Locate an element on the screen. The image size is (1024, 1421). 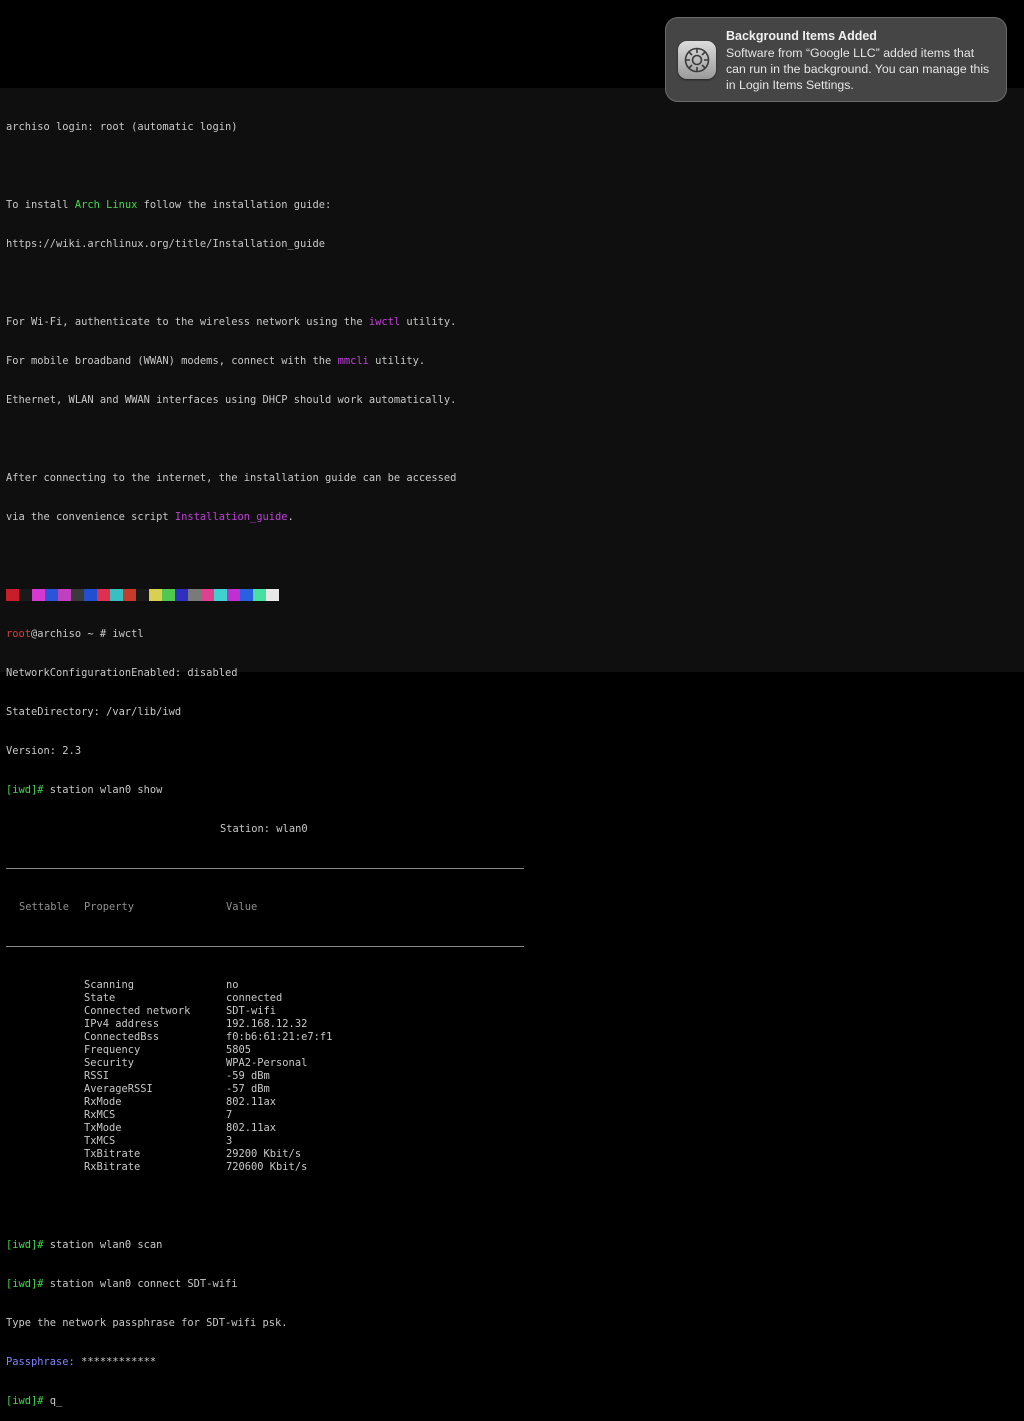
value-cell: f0:b6:61:21:e7:f1 is located at coordinates (279, 1037).